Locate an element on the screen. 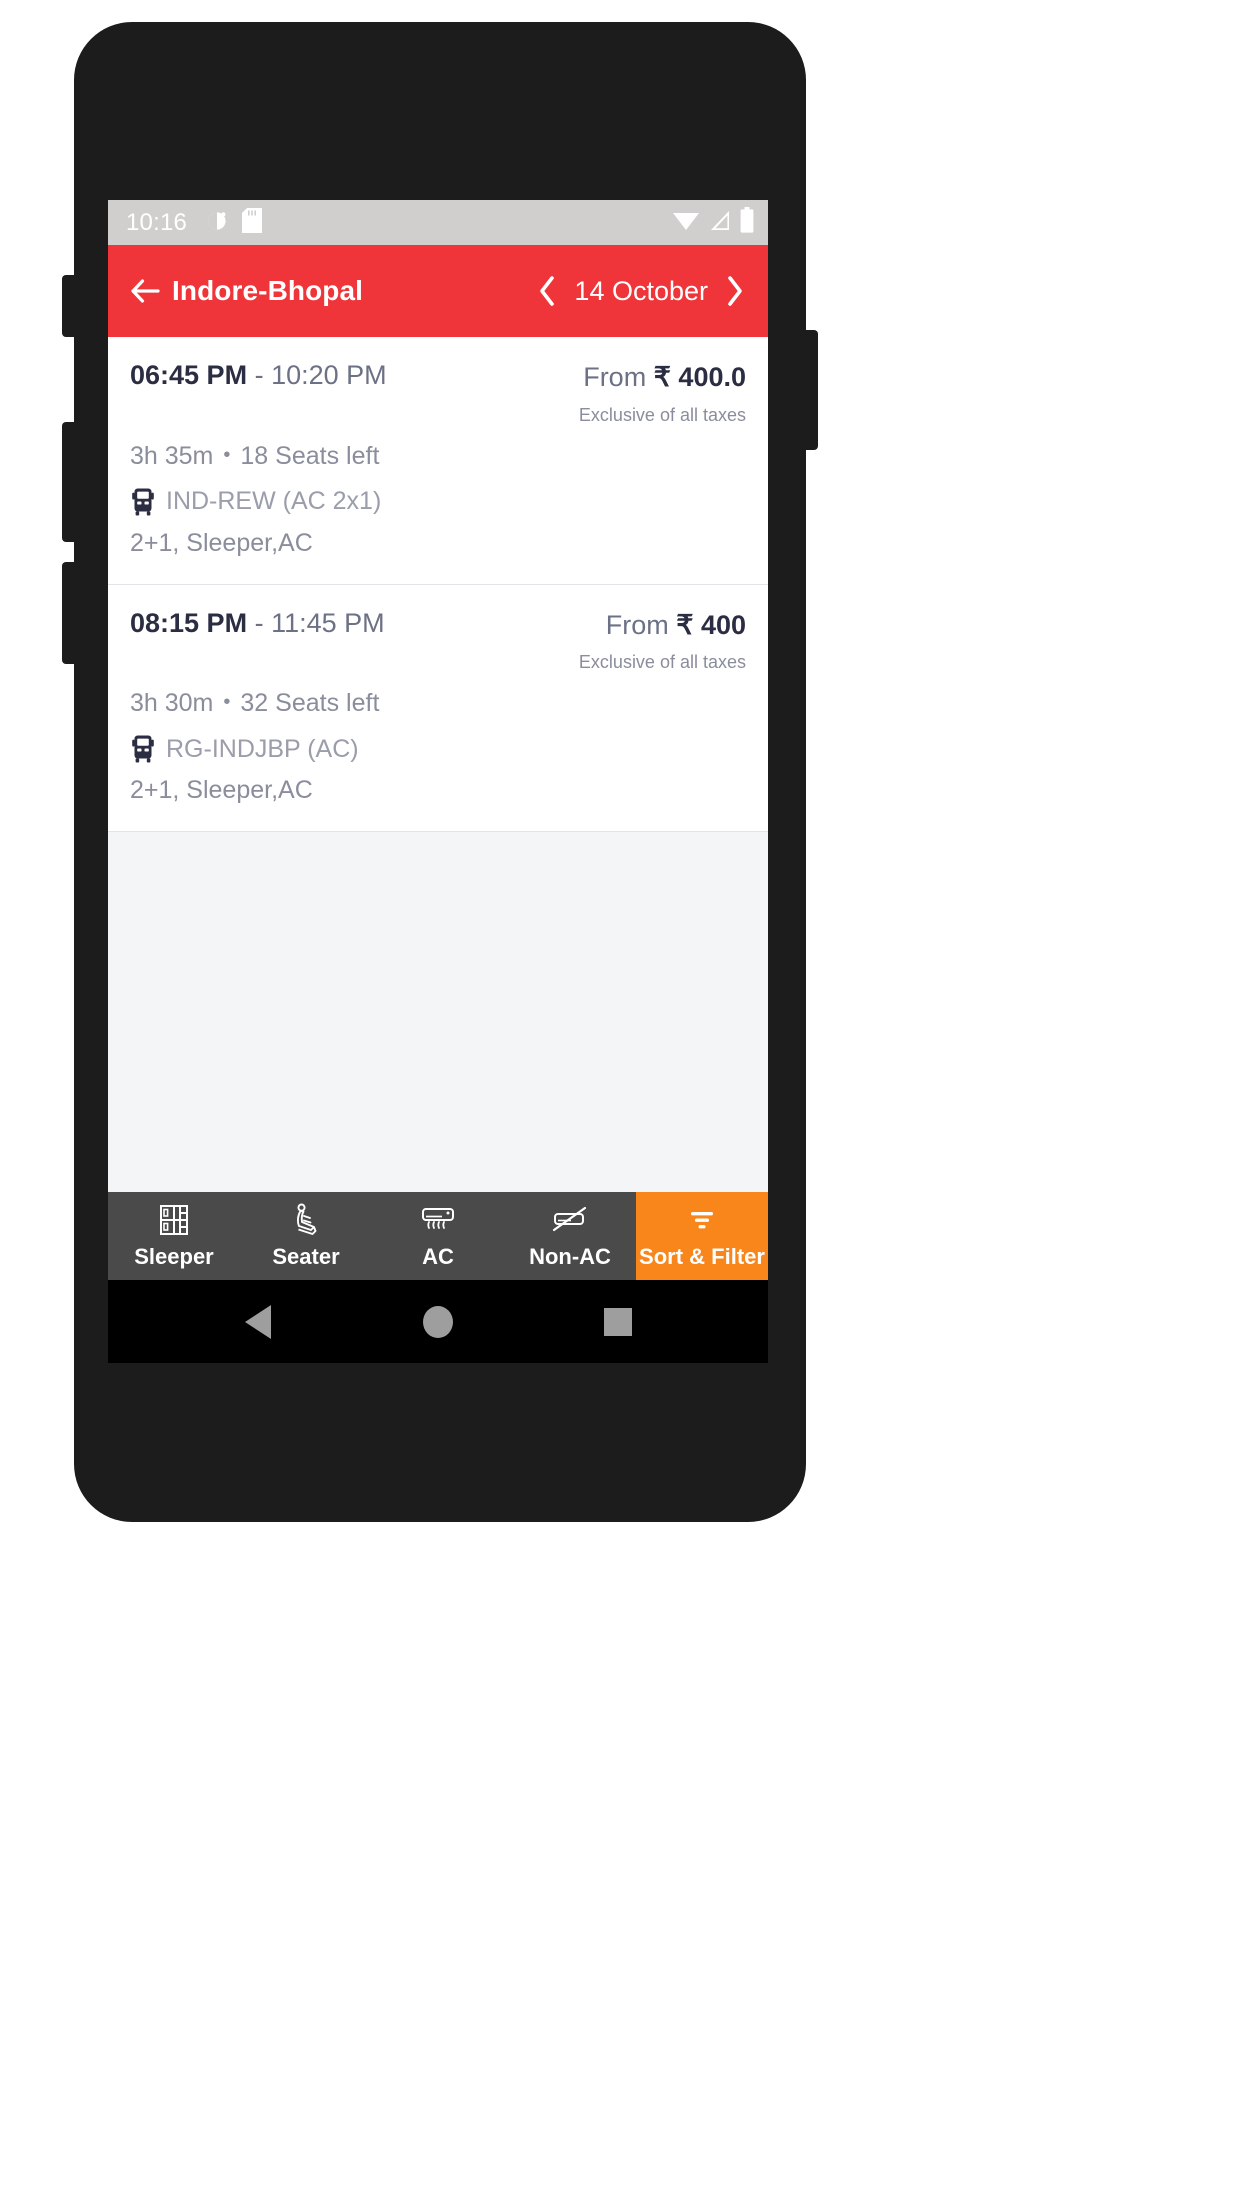  trip-duration: 3h 35m is located at coordinates (172, 455).